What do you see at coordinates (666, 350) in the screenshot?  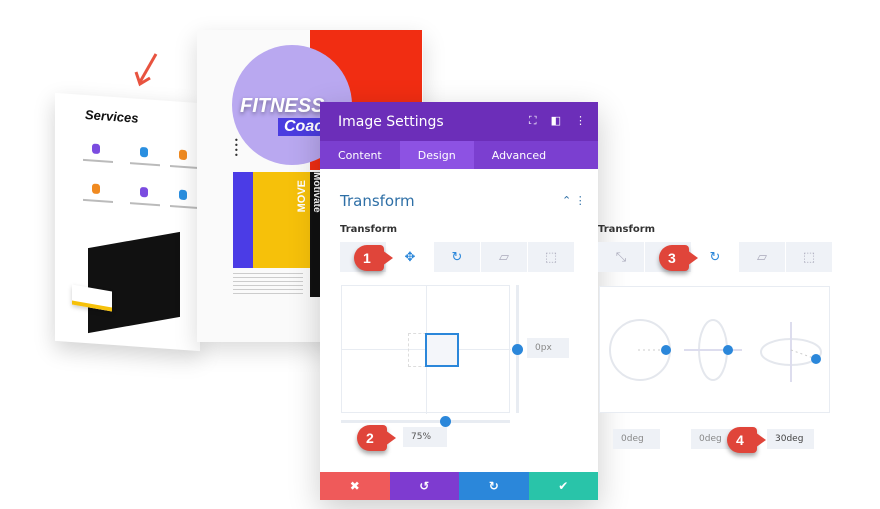 I see `rotate-x-handle` at bounding box center [666, 350].